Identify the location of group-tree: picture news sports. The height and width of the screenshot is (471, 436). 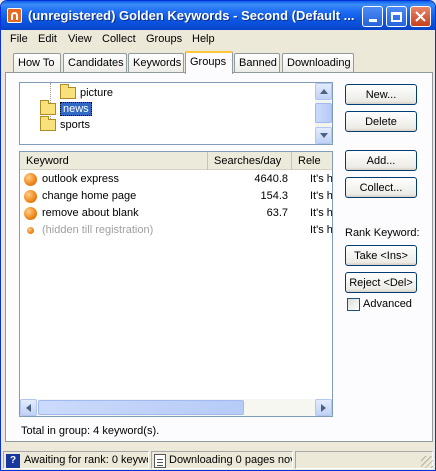
(176, 113).